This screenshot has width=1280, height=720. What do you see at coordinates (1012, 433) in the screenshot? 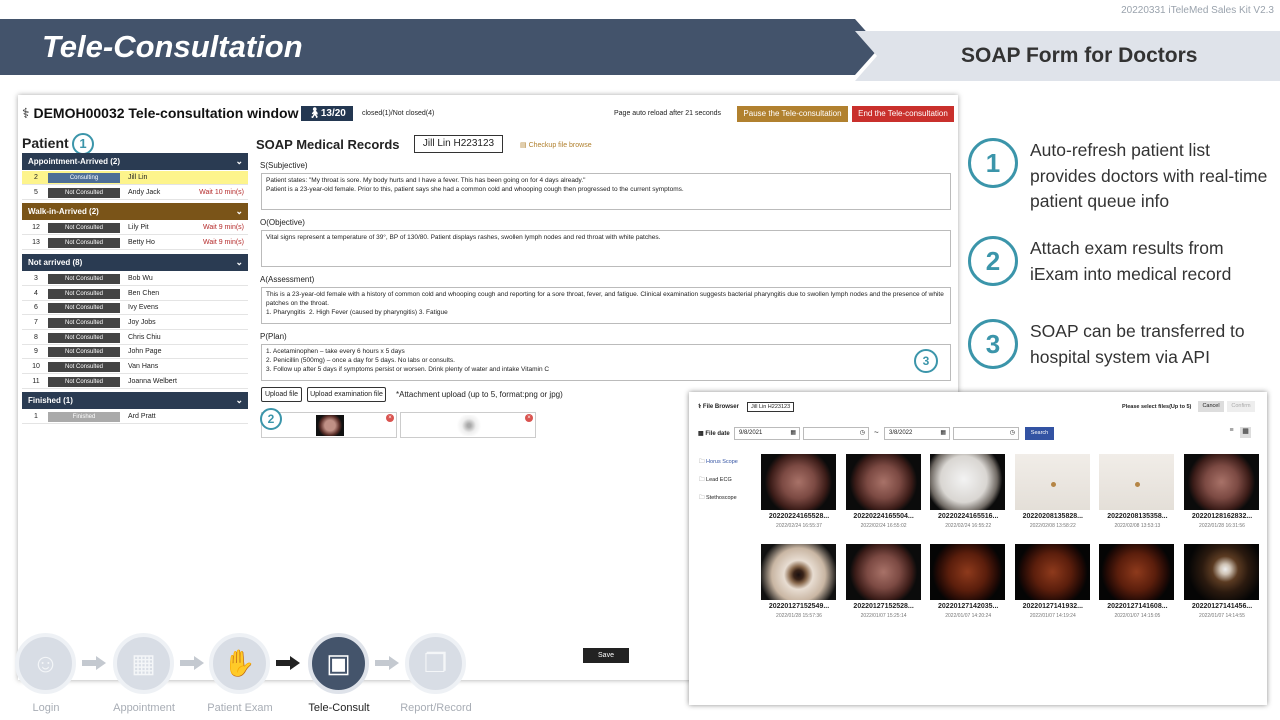
I see `clock-icon: ◷` at bounding box center [1012, 433].